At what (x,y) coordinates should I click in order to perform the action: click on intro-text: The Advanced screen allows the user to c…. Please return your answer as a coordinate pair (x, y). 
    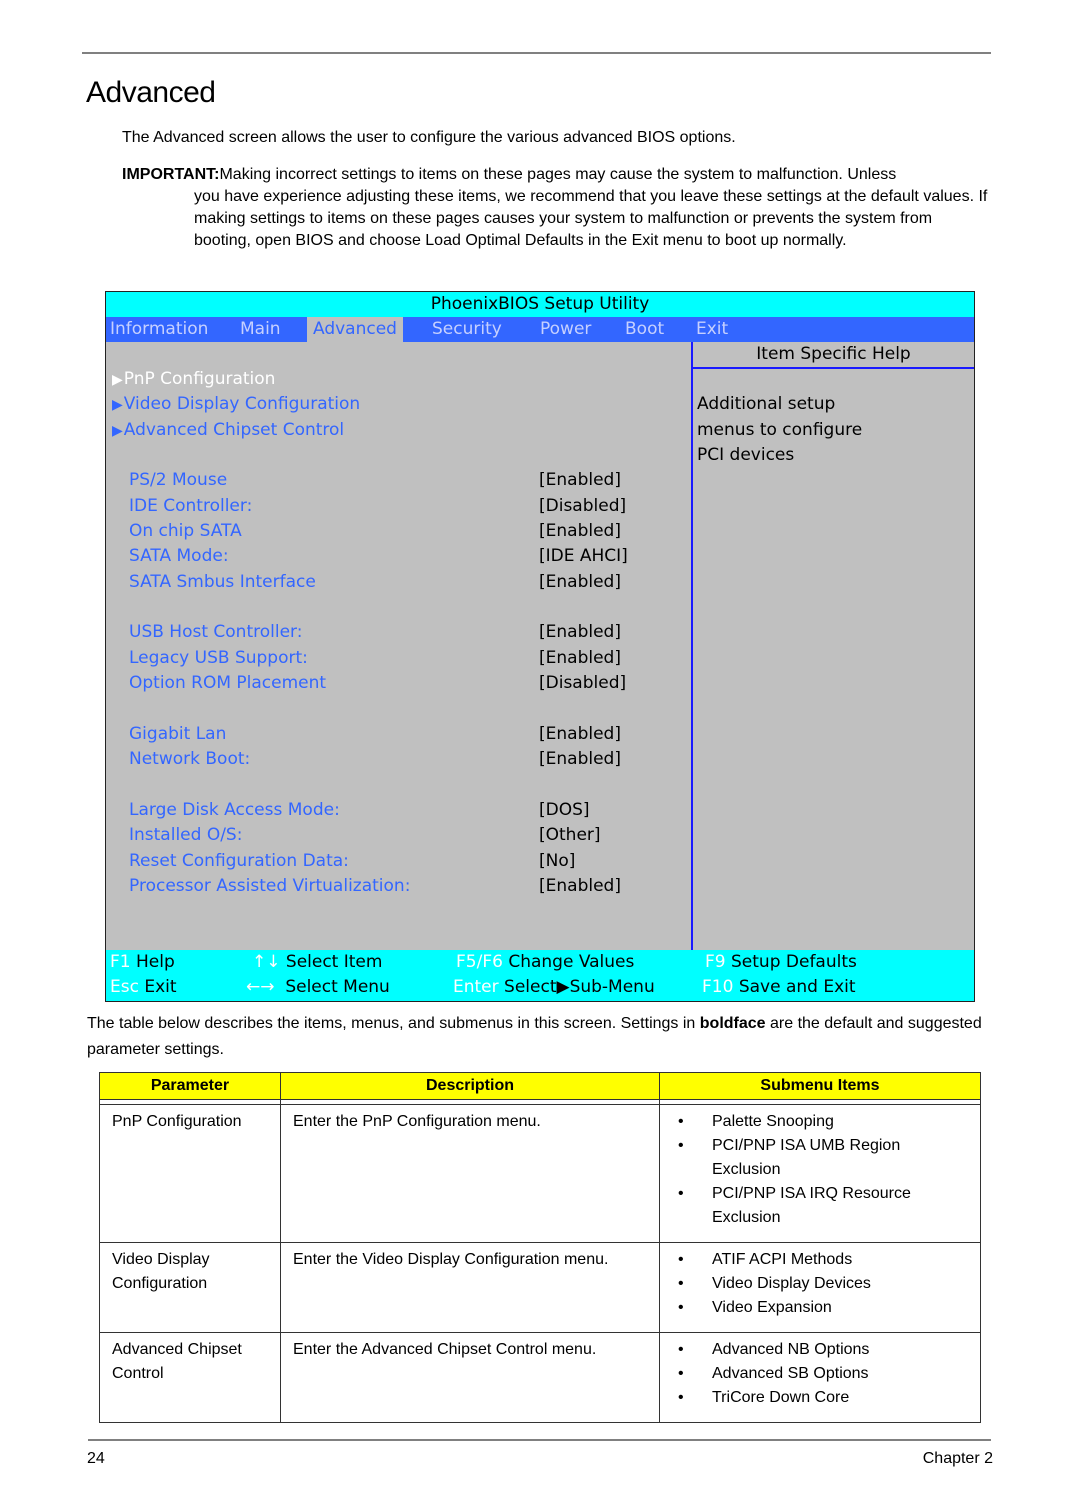
    Looking at the image, I should click on (429, 137).